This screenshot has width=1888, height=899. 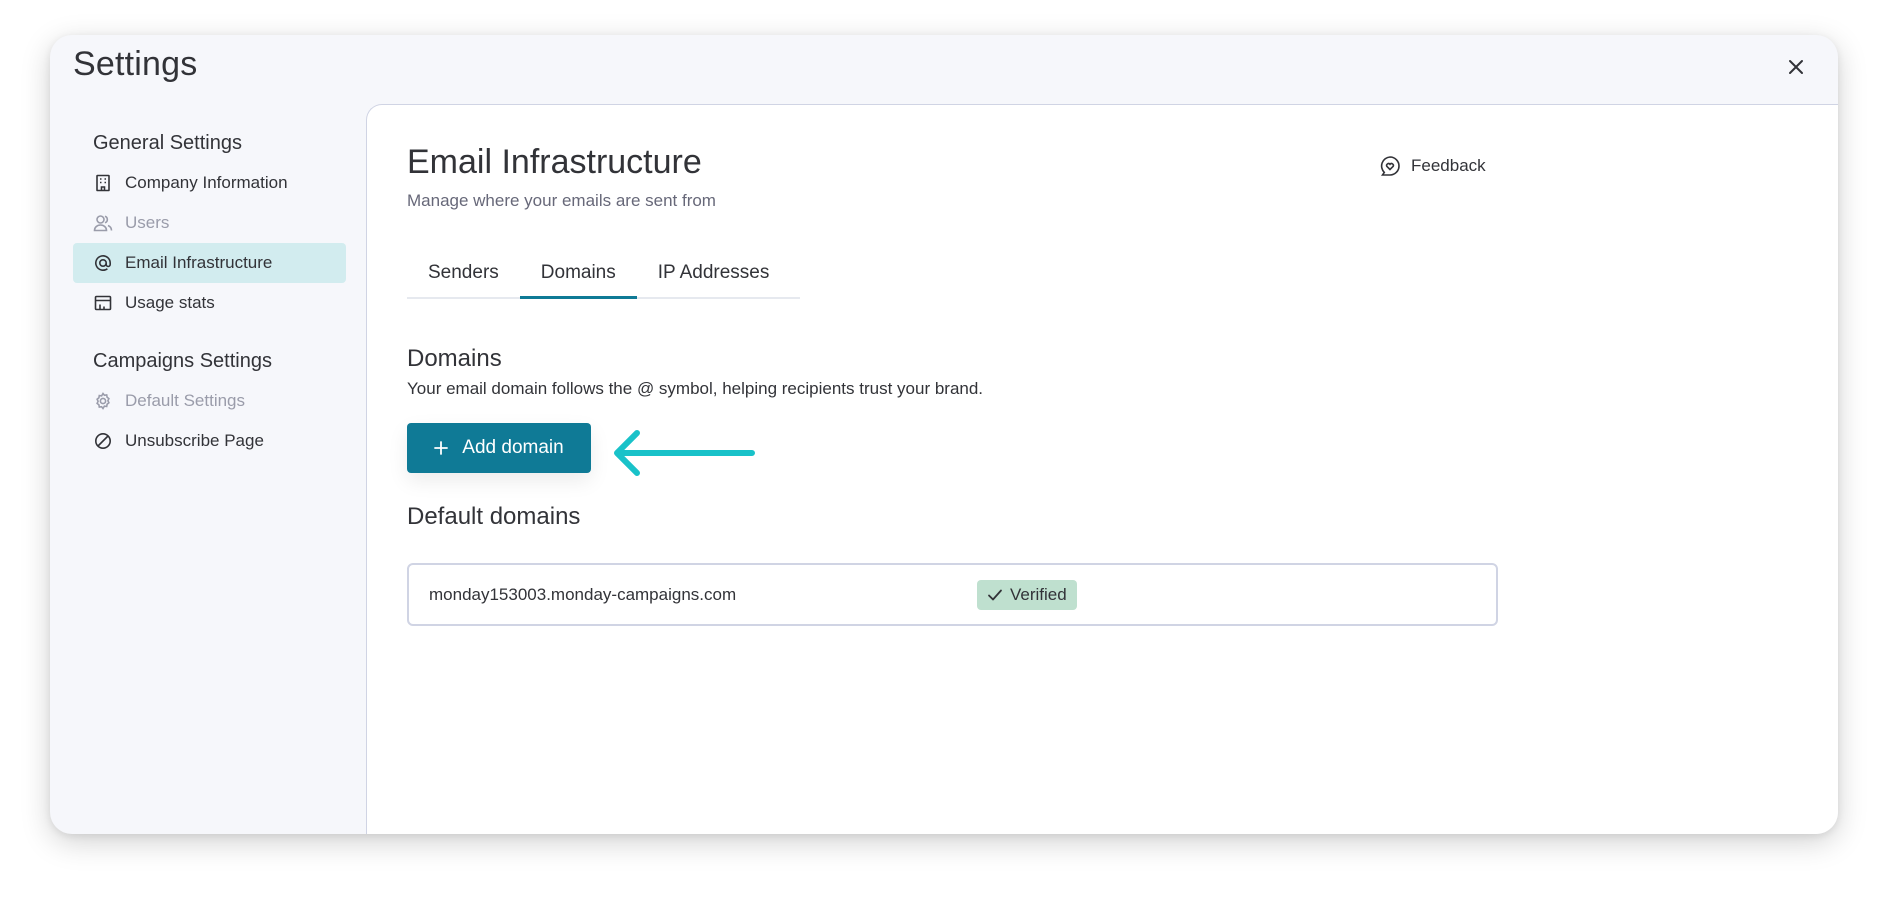 What do you see at coordinates (995, 594) in the screenshot?
I see `check-icon` at bounding box center [995, 594].